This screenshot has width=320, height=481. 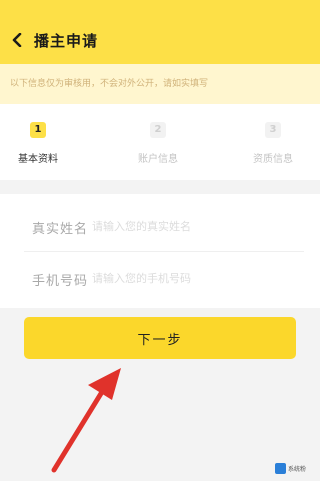 I want to click on chevron-left-icon, so click(x=17, y=40).